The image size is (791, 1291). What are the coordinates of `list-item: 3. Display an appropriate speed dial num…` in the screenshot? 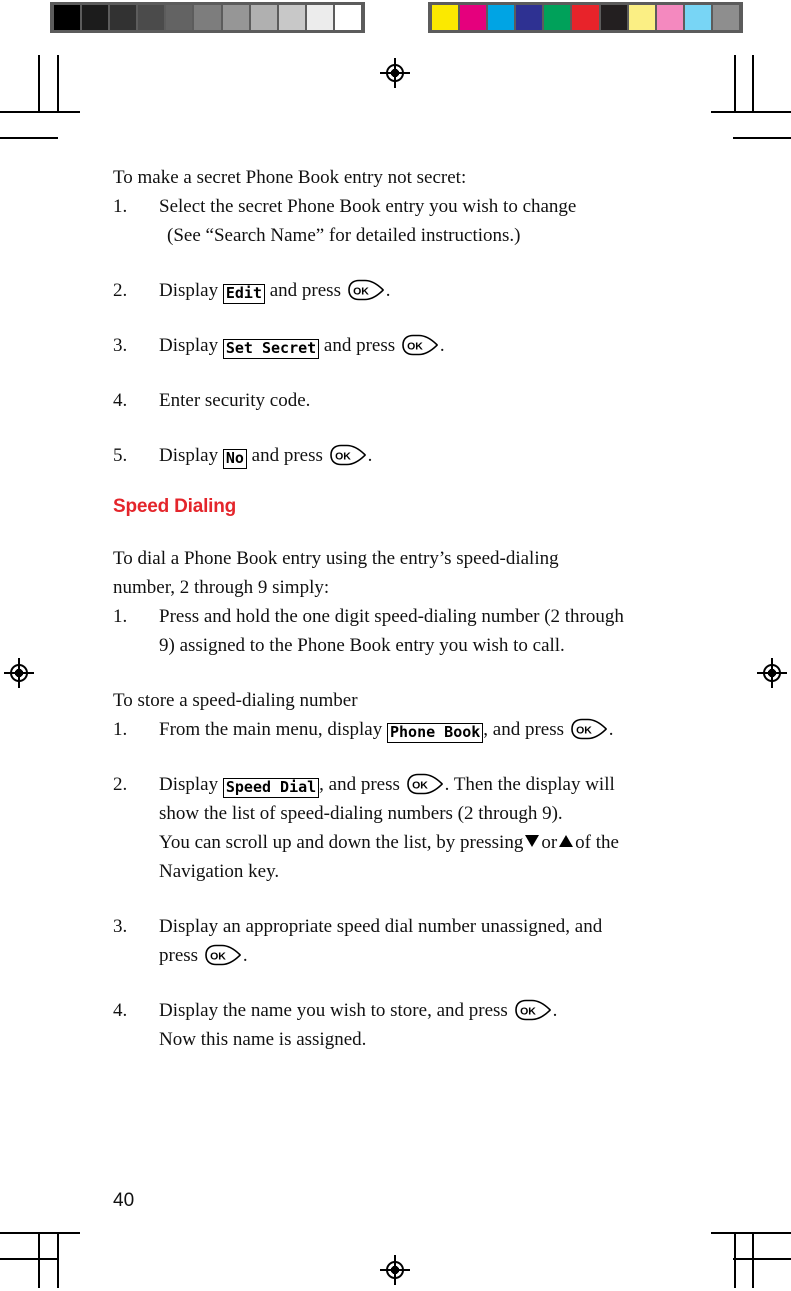 It's located at (403, 941).